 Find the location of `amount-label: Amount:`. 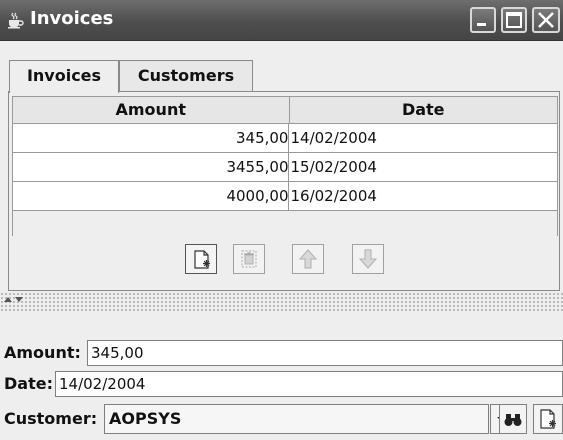

amount-label: Amount: is located at coordinates (42, 352).